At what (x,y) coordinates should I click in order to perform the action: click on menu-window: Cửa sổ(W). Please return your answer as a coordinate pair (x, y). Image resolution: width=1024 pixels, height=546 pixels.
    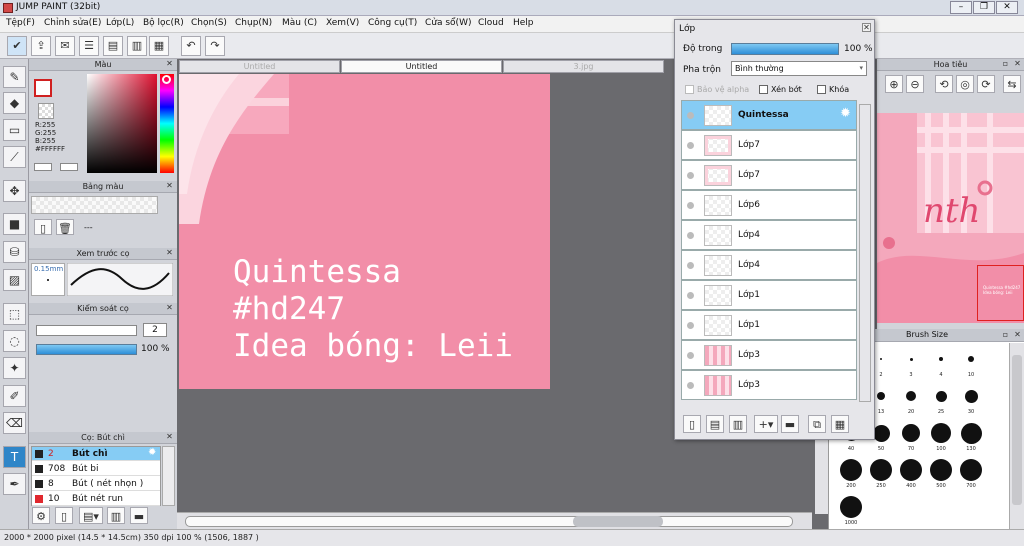
    Looking at the image, I should click on (448, 23).